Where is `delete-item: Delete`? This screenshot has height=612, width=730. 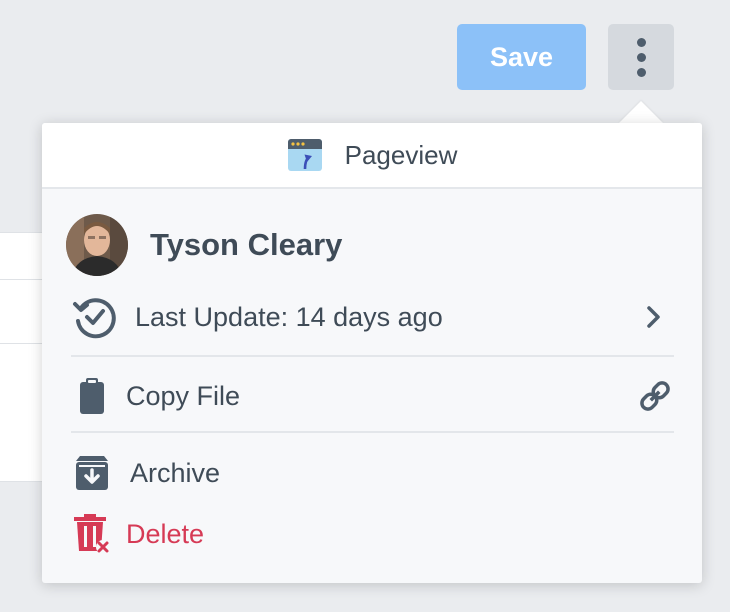 delete-item: Delete is located at coordinates (373, 534).